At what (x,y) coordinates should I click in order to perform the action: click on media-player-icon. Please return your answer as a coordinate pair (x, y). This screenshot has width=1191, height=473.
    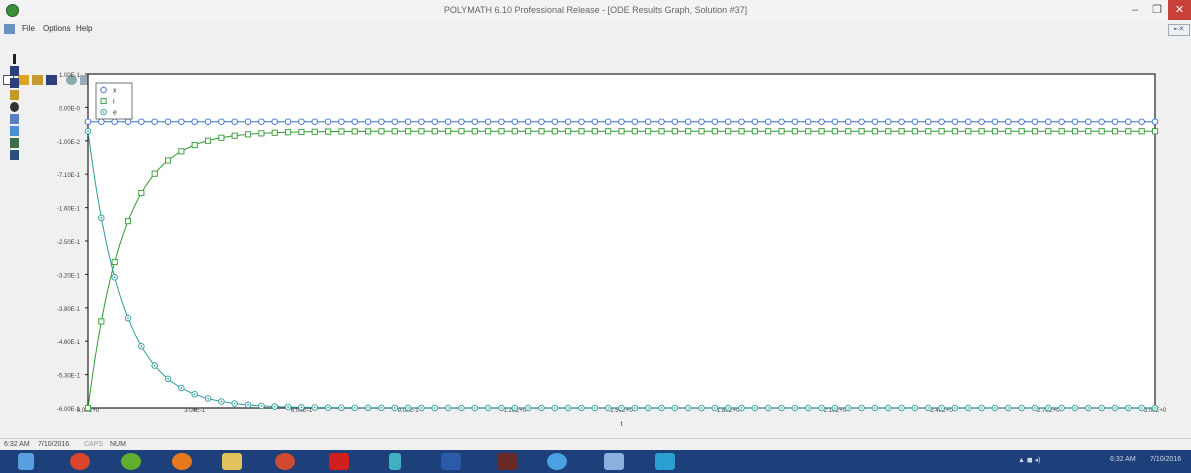
    Looking at the image, I should click on (285, 461).